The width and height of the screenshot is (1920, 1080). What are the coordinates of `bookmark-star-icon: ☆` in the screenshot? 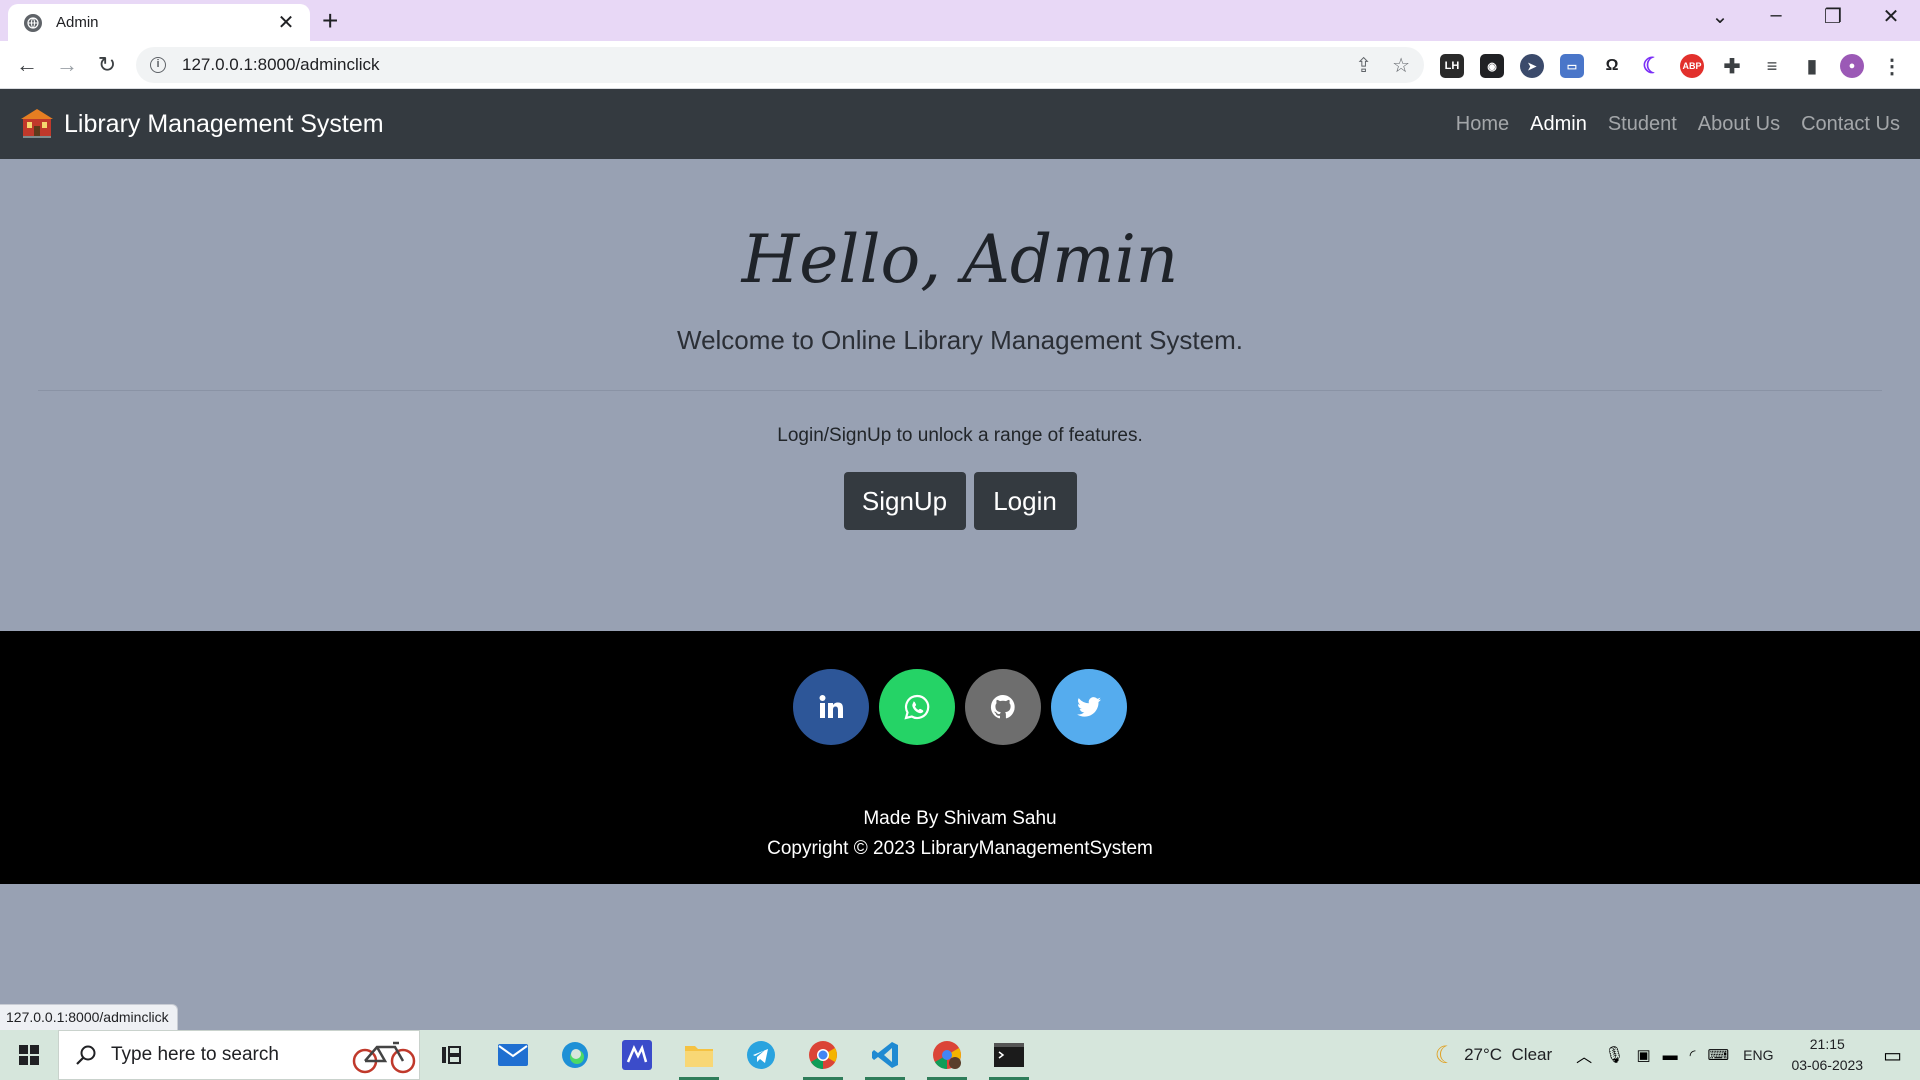 It's located at (1401, 65).